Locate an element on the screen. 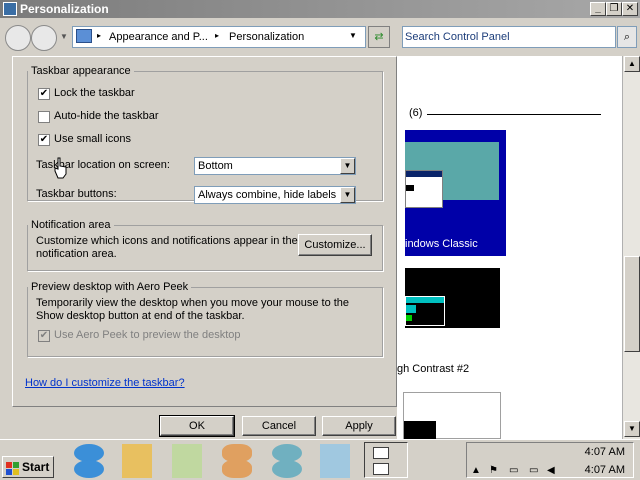 The width and height of the screenshot is (640, 480). address-dropdown-icon: ▼ is located at coordinates (353, 35).